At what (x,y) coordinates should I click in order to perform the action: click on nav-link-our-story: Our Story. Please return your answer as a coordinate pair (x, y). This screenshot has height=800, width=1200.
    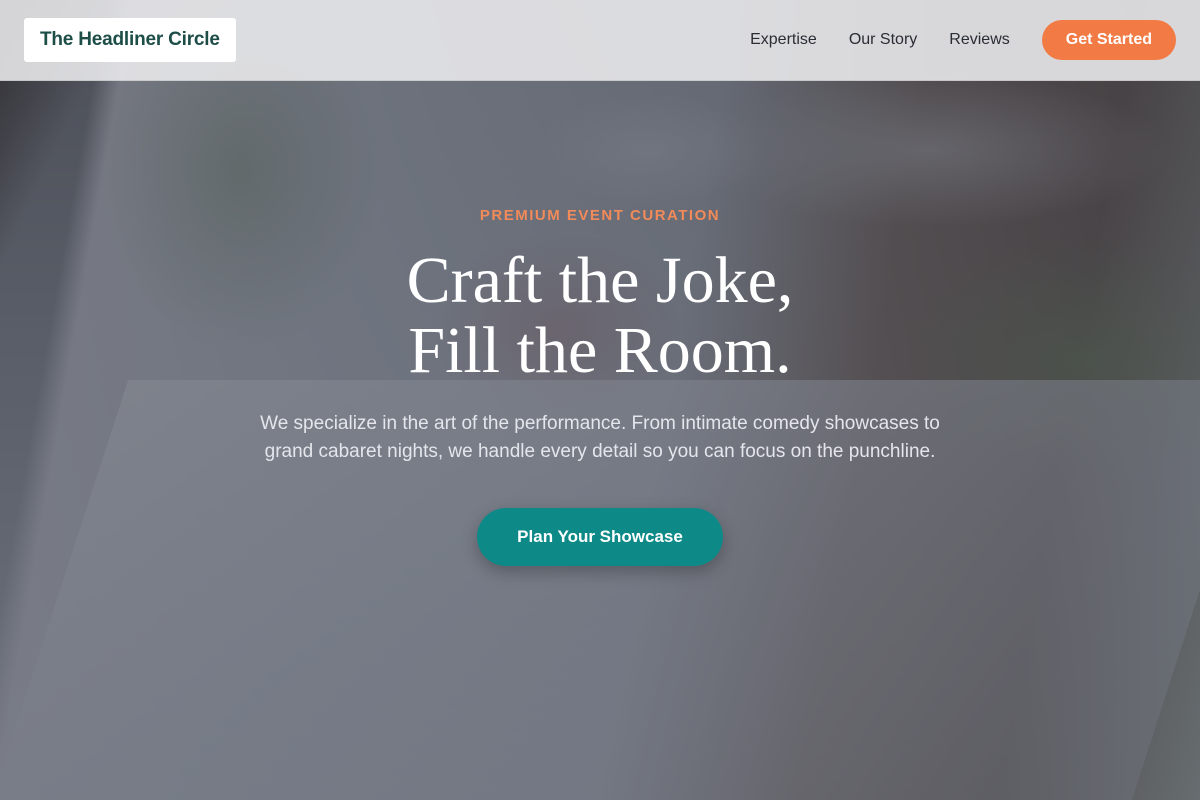
    Looking at the image, I should click on (883, 40).